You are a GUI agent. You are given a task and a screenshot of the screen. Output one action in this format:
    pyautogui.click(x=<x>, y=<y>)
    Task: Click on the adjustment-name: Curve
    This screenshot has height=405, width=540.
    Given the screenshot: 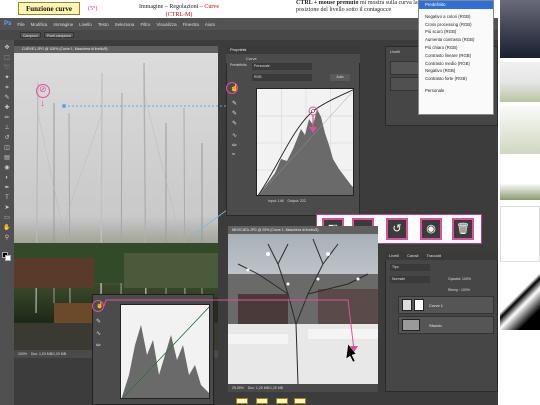 What is the action you would take?
    pyautogui.click(x=293, y=58)
    